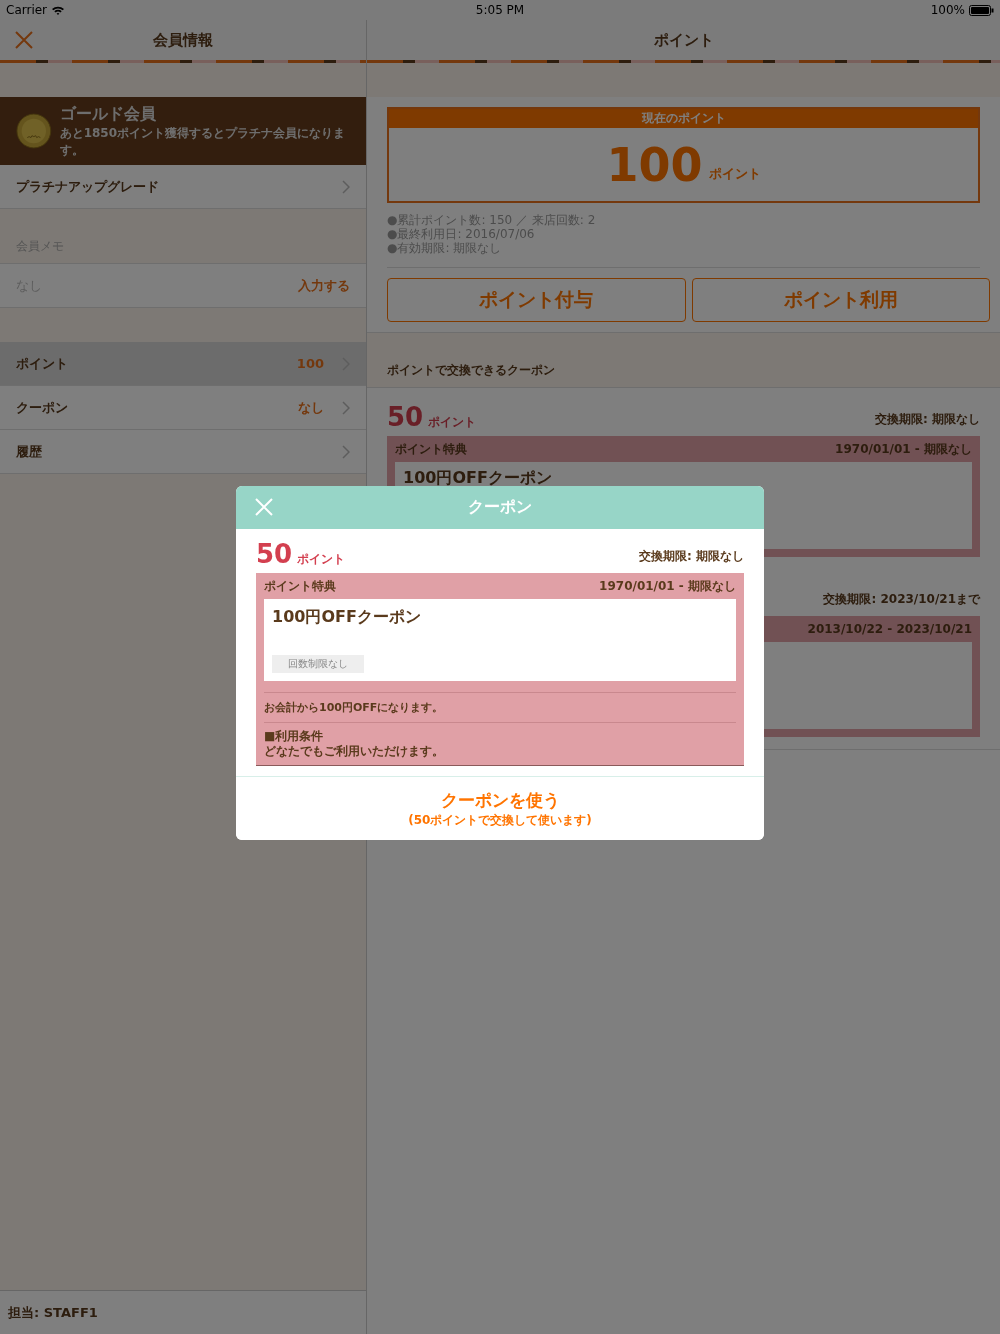 Image resolution: width=1000 pixels, height=1334 pixels. What do you see at coordinates (108, 114) in the screenshot?
I see `member-rank: ゴールド会員` at bounding box center [108, 114].